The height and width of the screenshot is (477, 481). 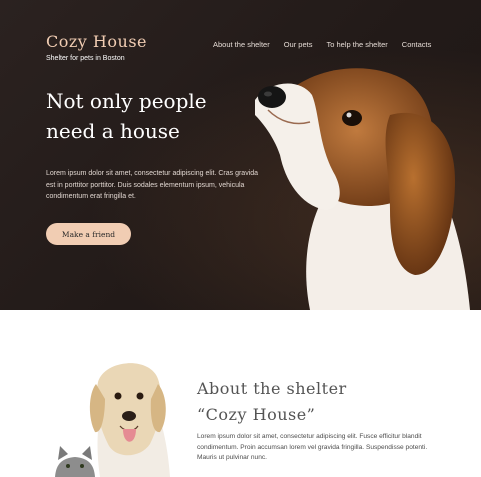 I want to click on nav-item-contacts: Contacts, so click(x=417, y=44).